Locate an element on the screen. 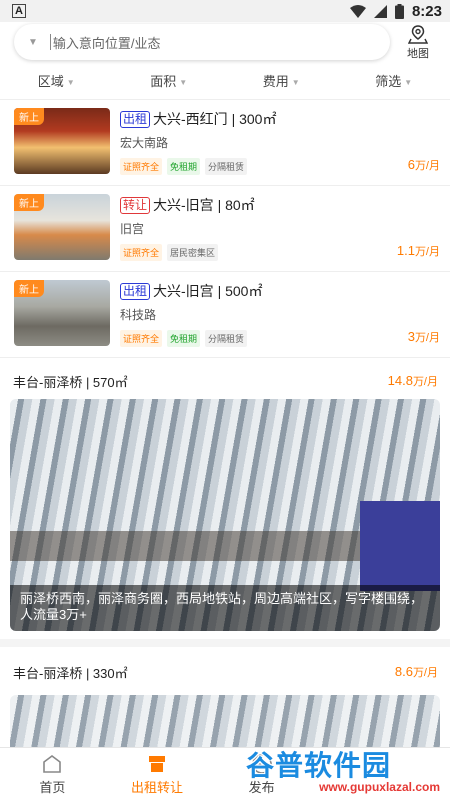 Image resolution: width=450 pixels, height=800 pixels. map-pin-icon is located at coordinates (418, 34).